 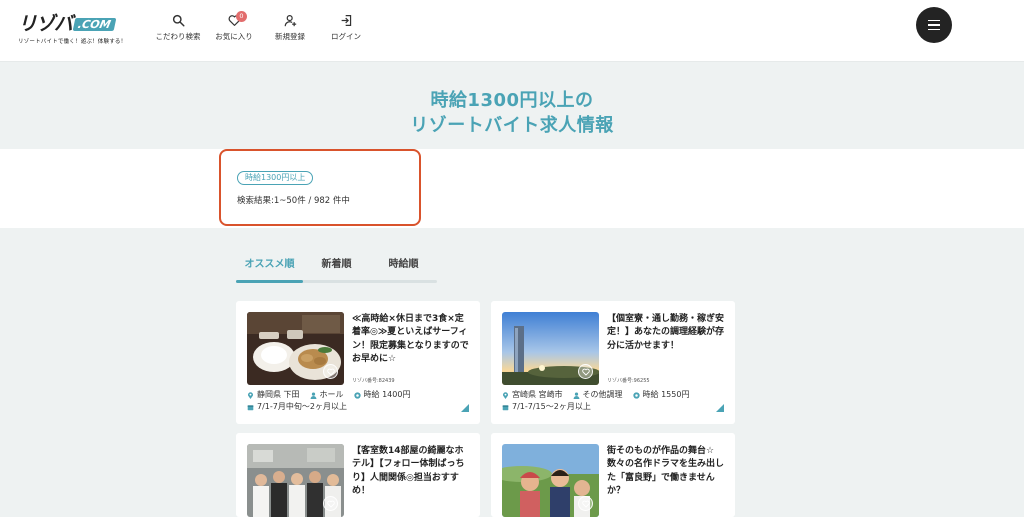 What do you see at coordinates (72, 42) in the screenshot?
I see `logo-tagline: リゾートバイトで働く！遊ぶ！体験する！` at bounding box center [72, 42].